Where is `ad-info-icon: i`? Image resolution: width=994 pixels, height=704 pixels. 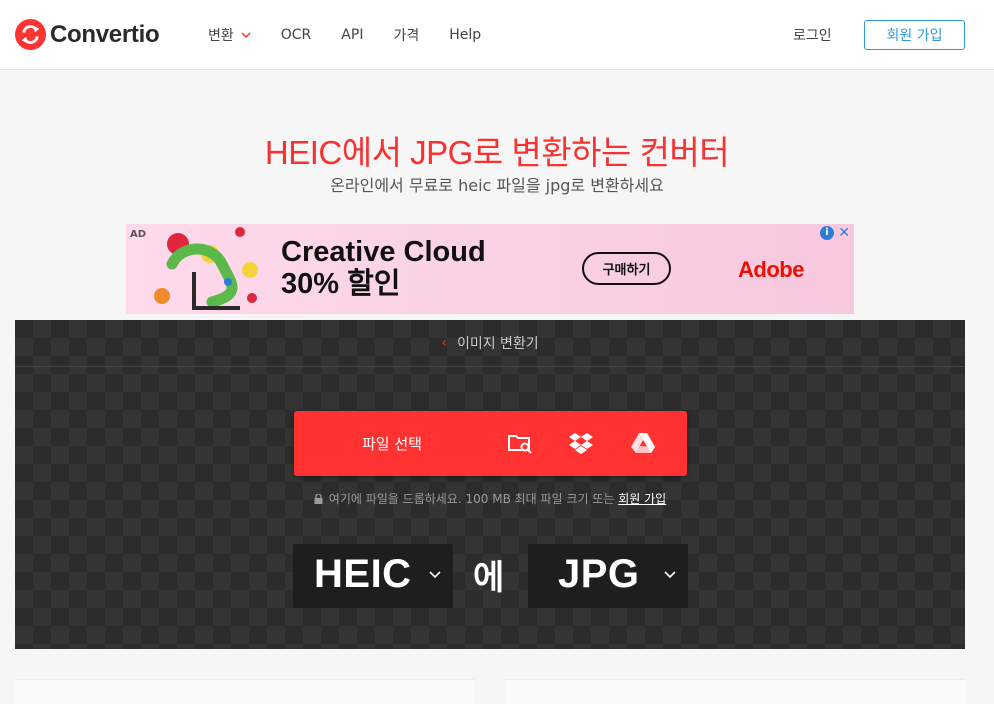 ad-info-icon: i is located at coordinates (827, 233).